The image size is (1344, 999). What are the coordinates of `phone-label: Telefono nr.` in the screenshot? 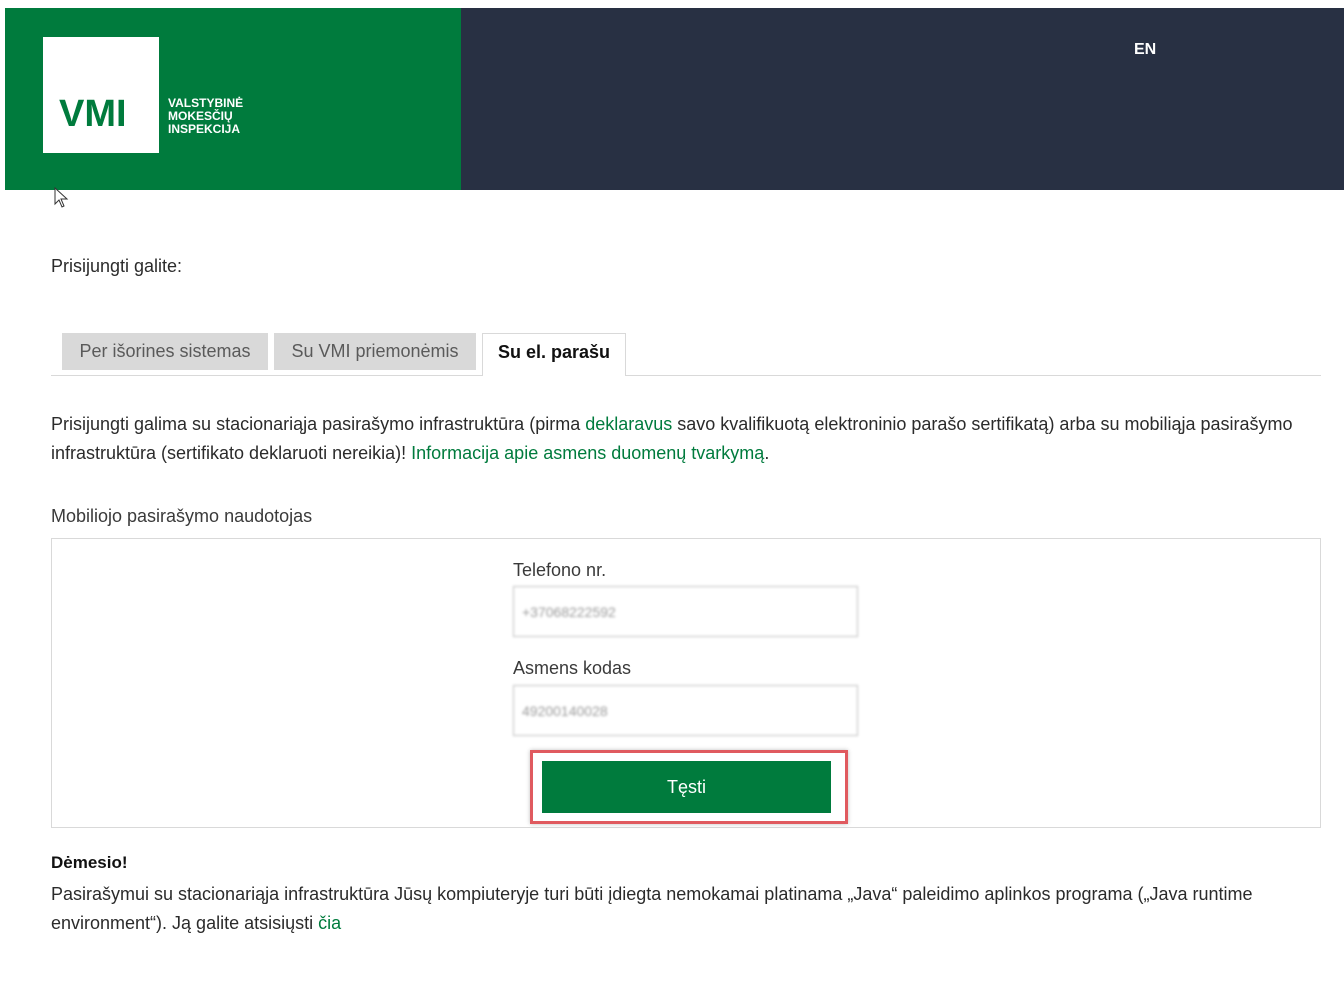 It's located at (560, 570).